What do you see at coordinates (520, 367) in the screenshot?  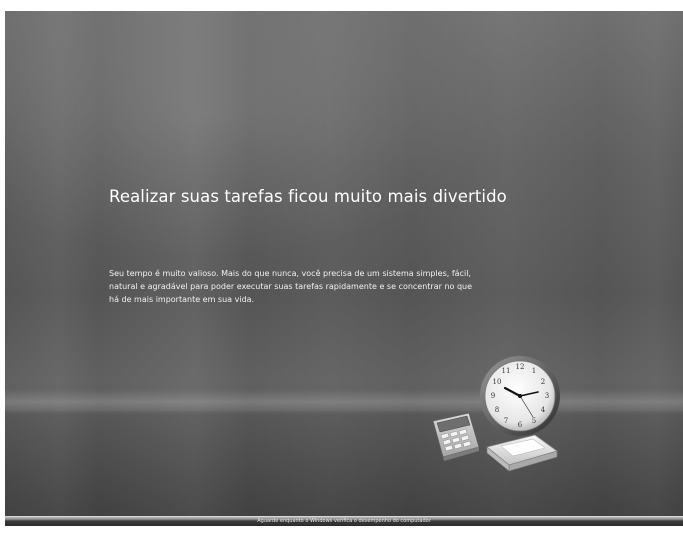 I see `clock-numeral: 12` at bounding box center [520, 367].